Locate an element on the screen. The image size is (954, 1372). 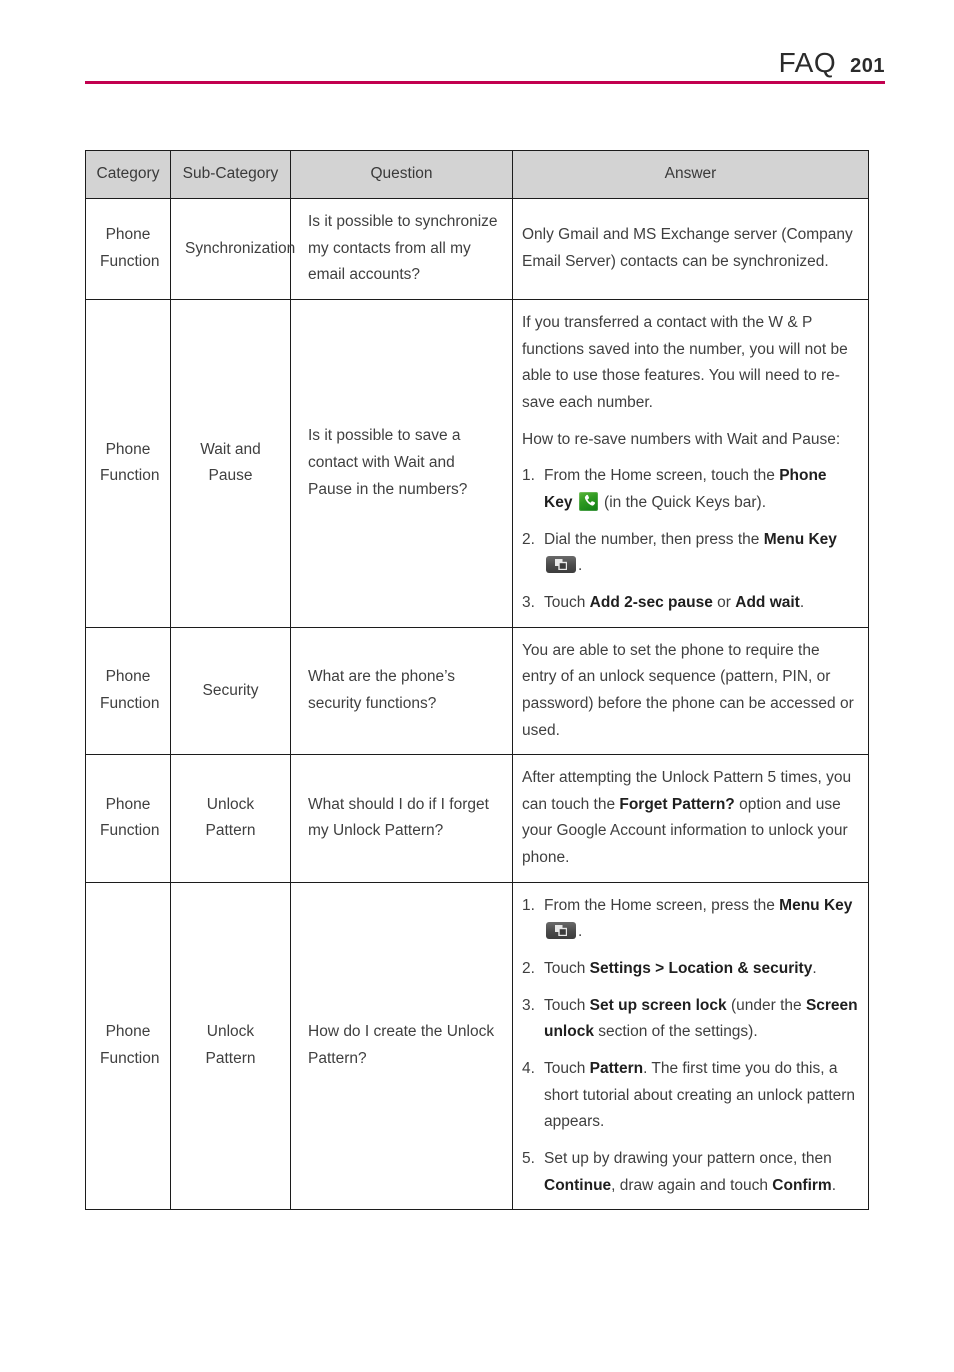
emphasis-text: Continue is located at coordinates (578, 1185).